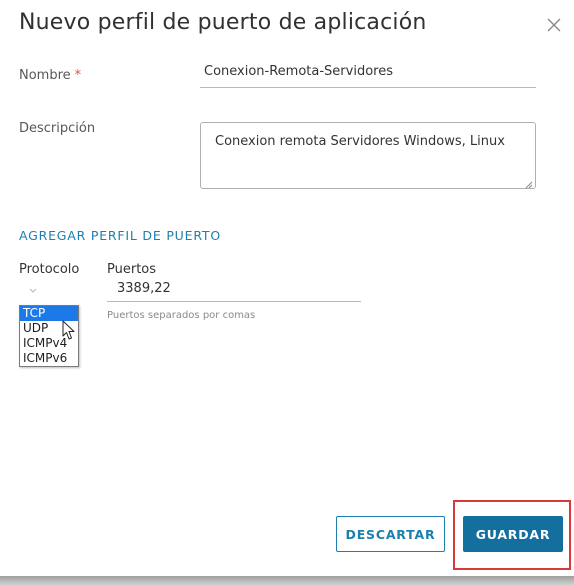  I want to click on dialog-title: Nuevo perfil de puerto de aplicación, so click(223, 22).